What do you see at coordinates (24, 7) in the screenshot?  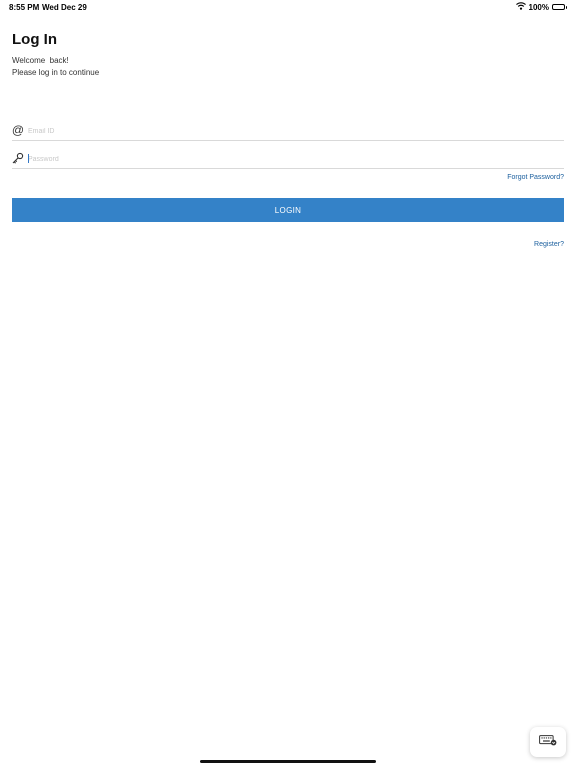 I see `status-time: 8:55 PM` at bounding box center [24, 7].